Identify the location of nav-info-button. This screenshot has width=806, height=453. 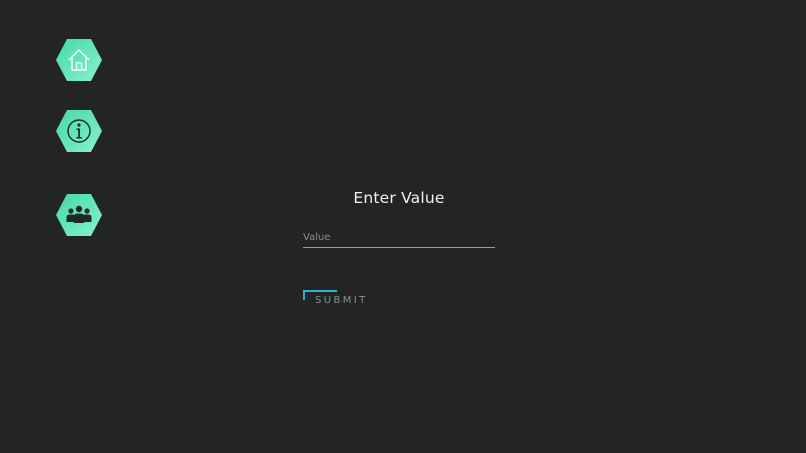
(79, 131).